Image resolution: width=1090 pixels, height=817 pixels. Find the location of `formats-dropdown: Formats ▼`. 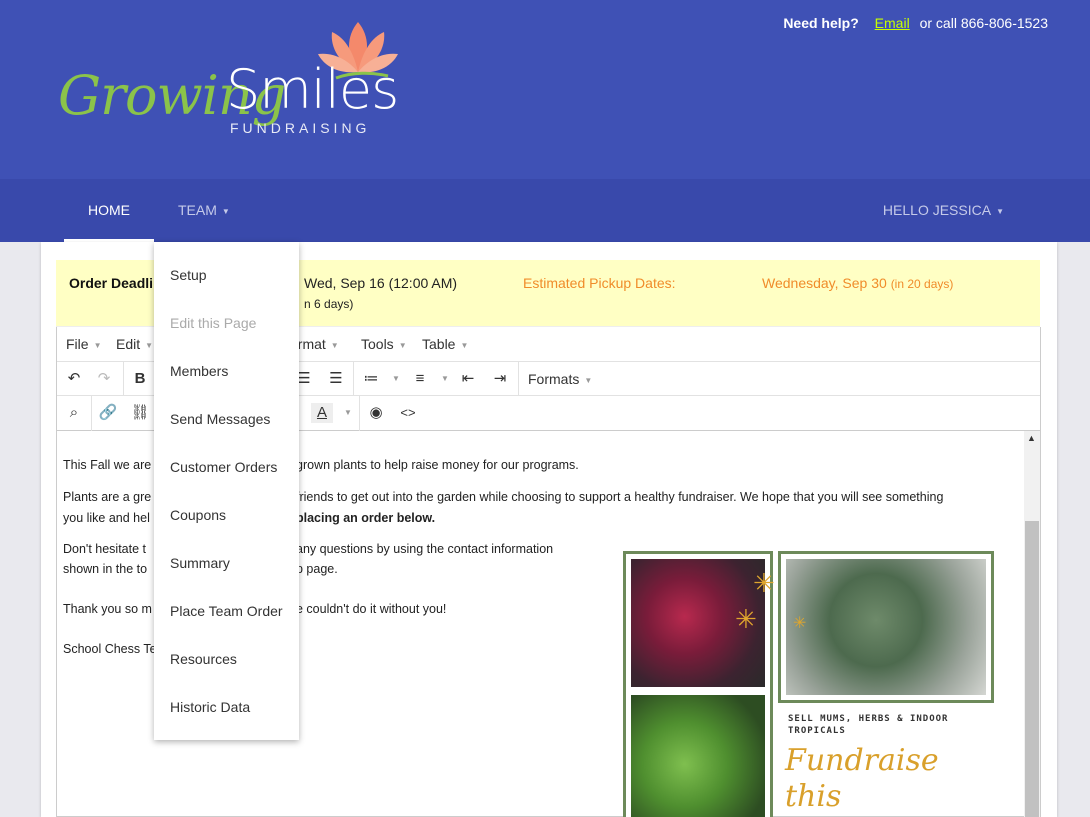

formats-dropdown: Formats ▼ is located at coordinates (560, 379).